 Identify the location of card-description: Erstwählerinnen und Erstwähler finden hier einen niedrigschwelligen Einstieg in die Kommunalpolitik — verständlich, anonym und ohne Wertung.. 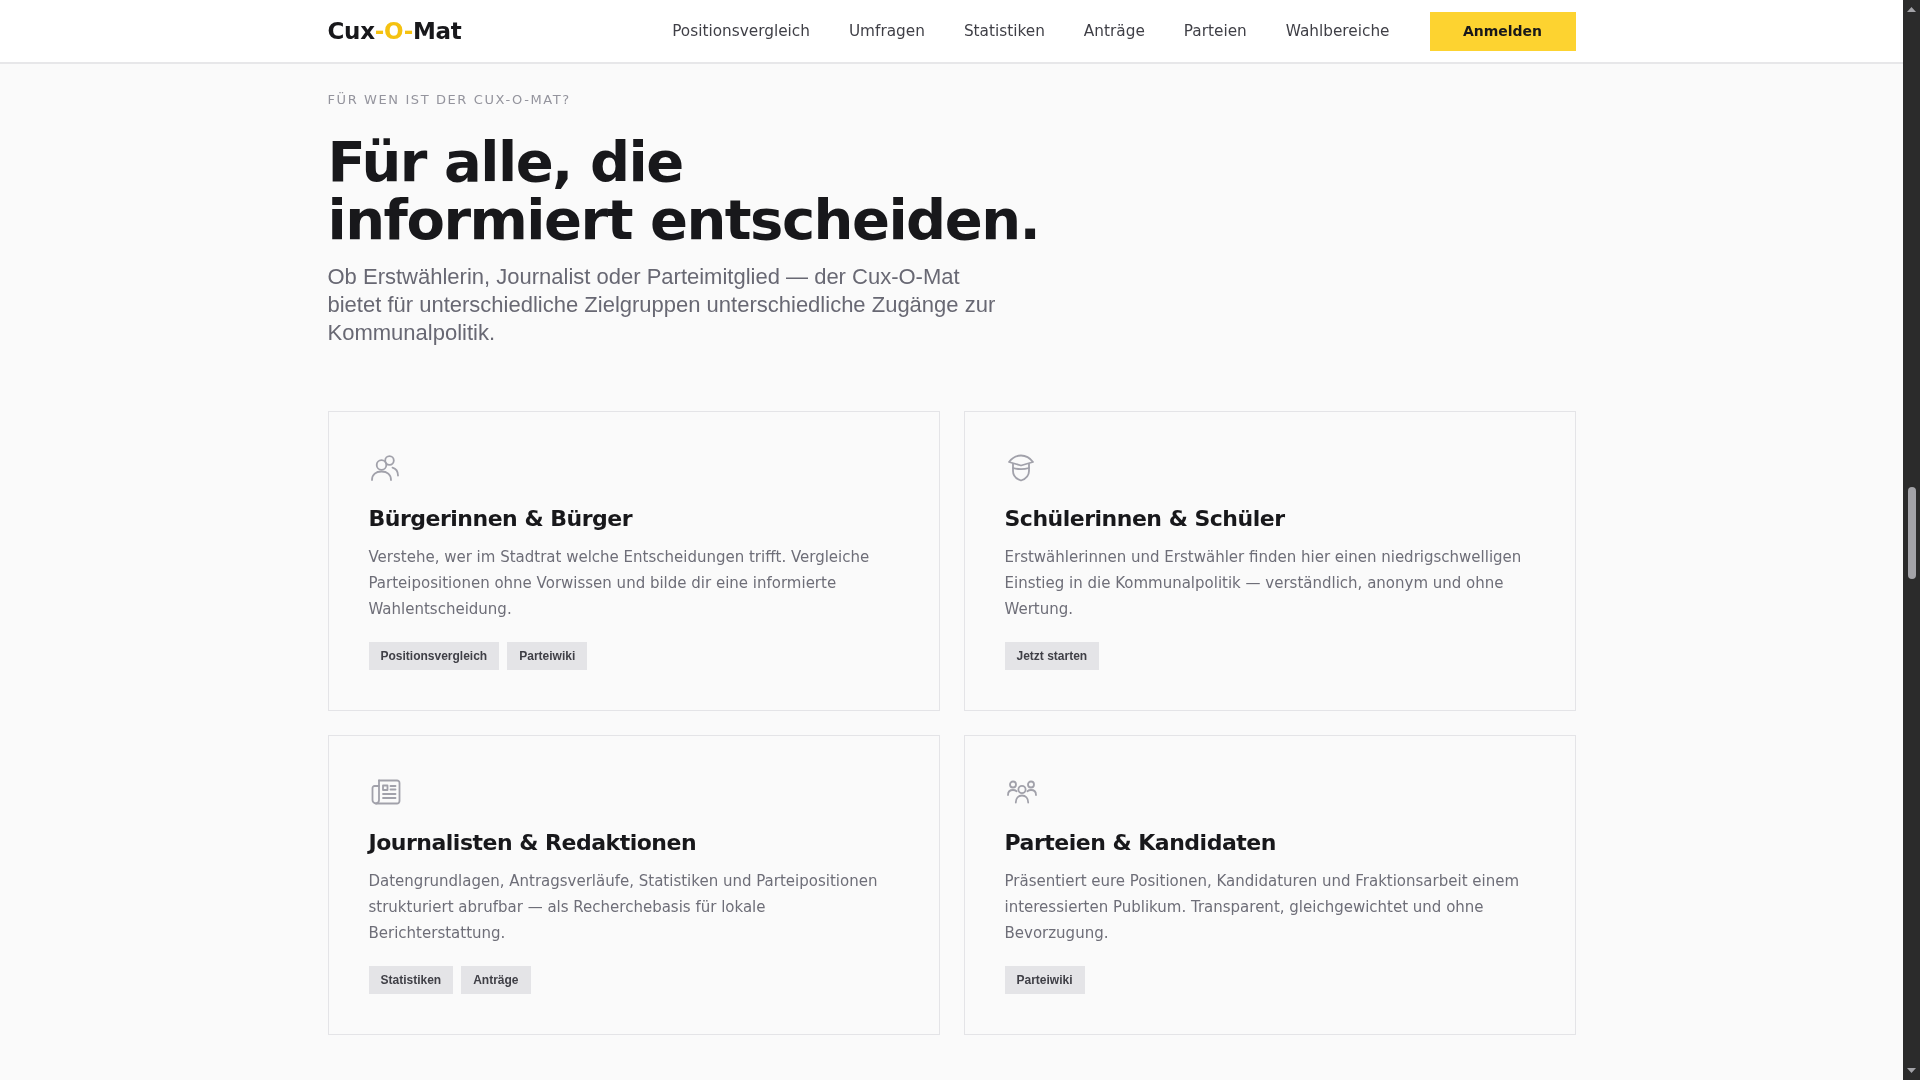
(1263, 583).